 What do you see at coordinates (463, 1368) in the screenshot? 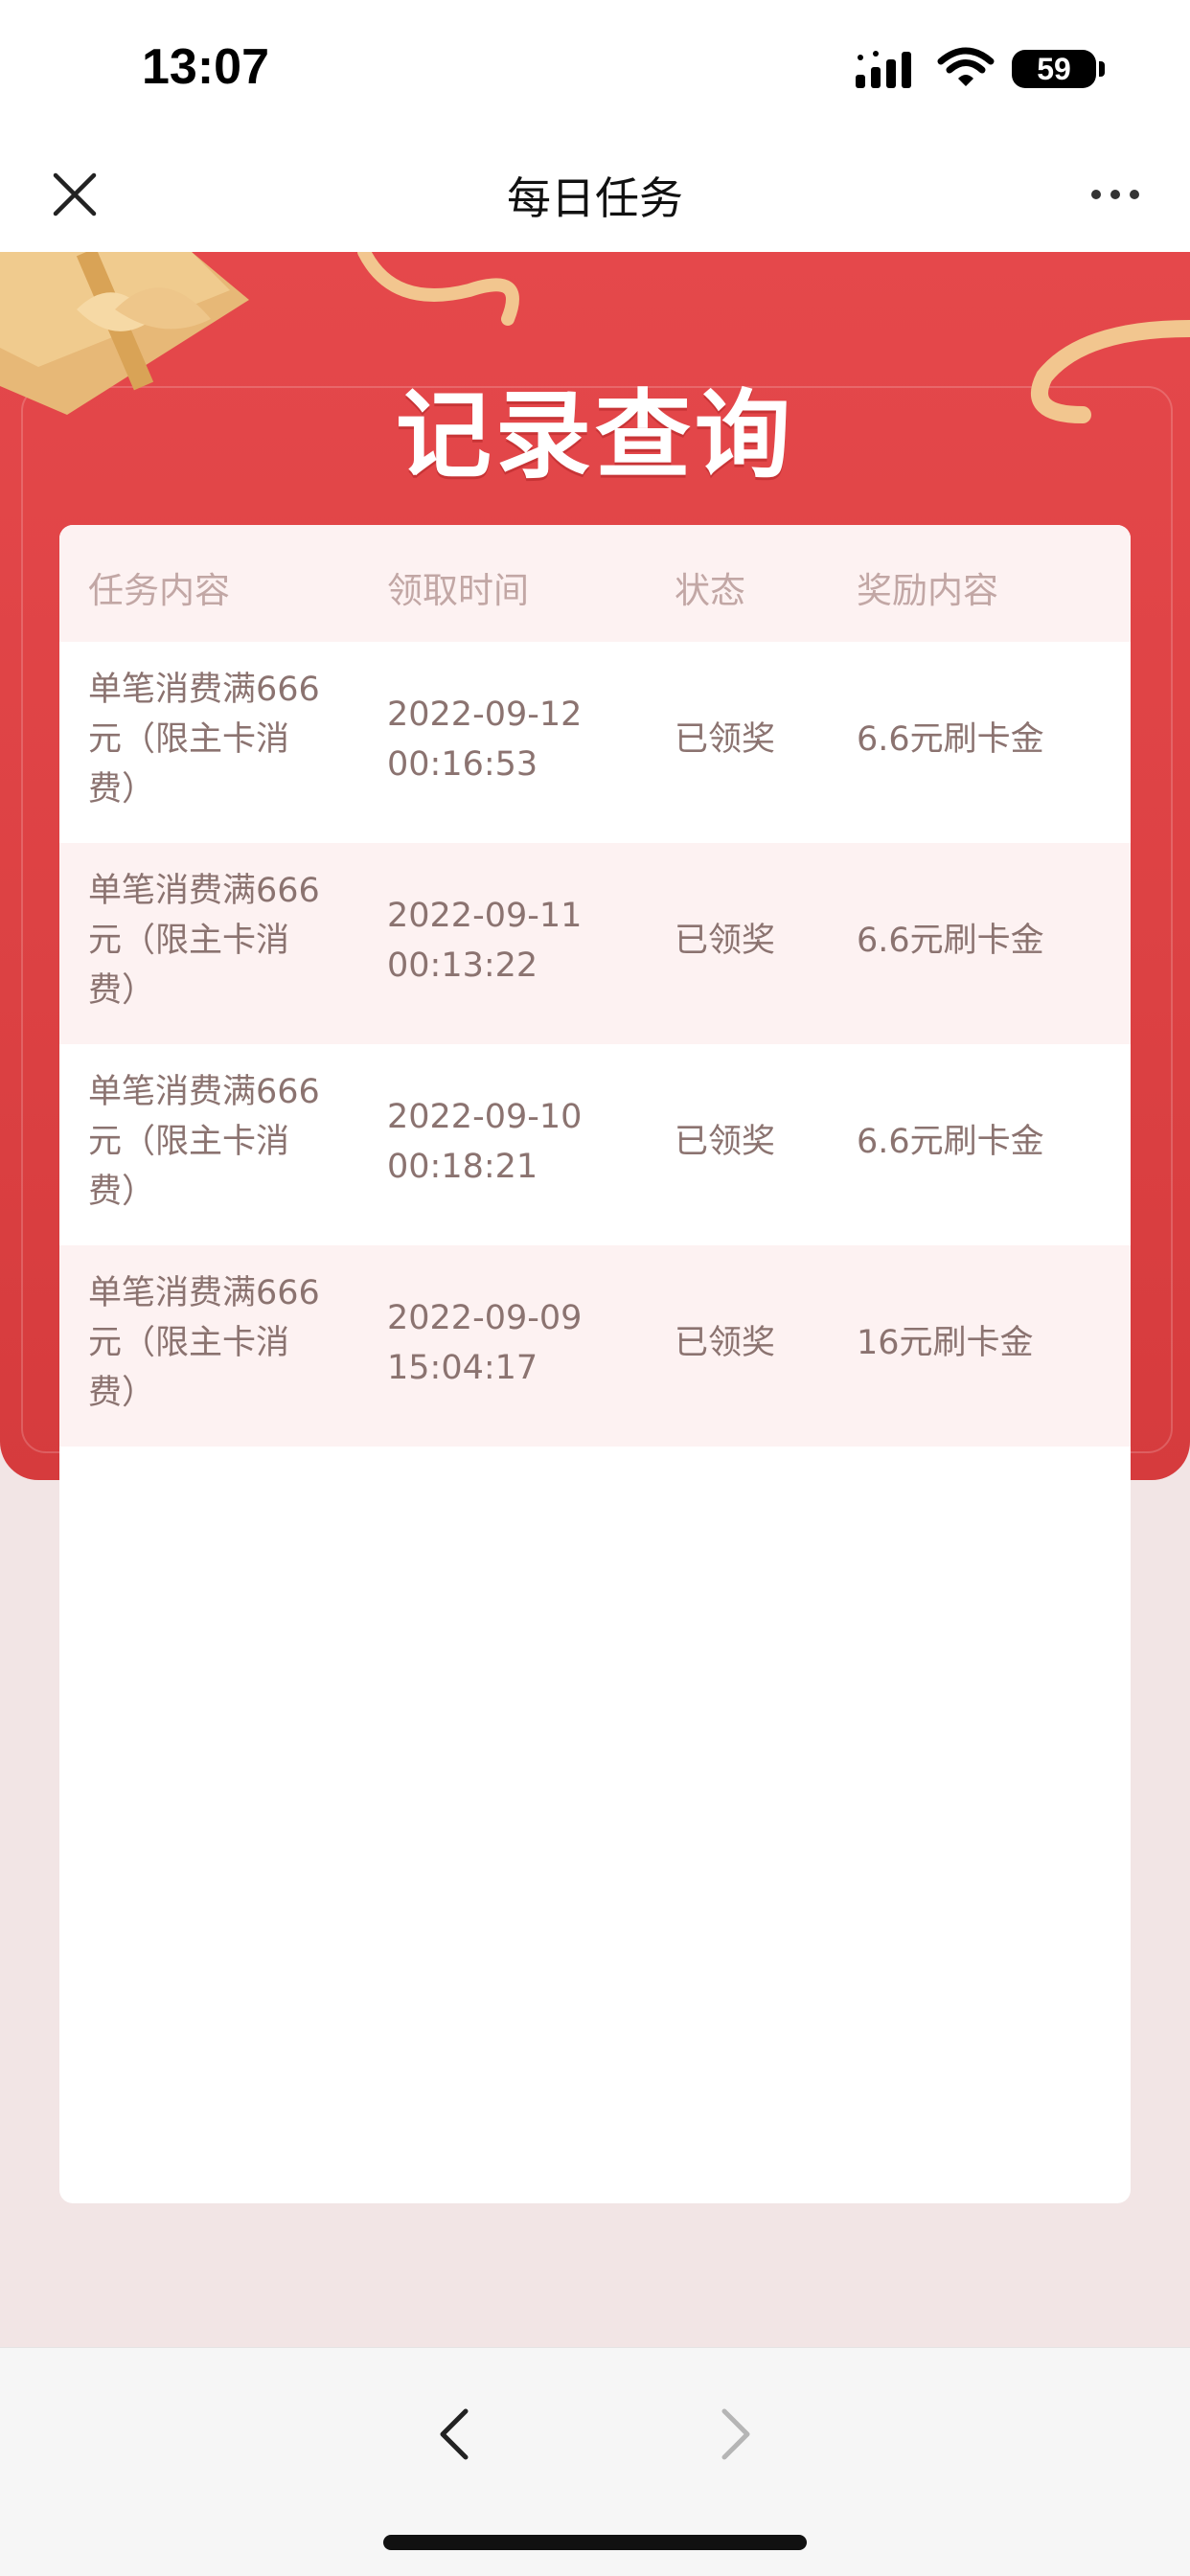
I see `time-clock: 15:04:17` at bounding box center [463, 1368].